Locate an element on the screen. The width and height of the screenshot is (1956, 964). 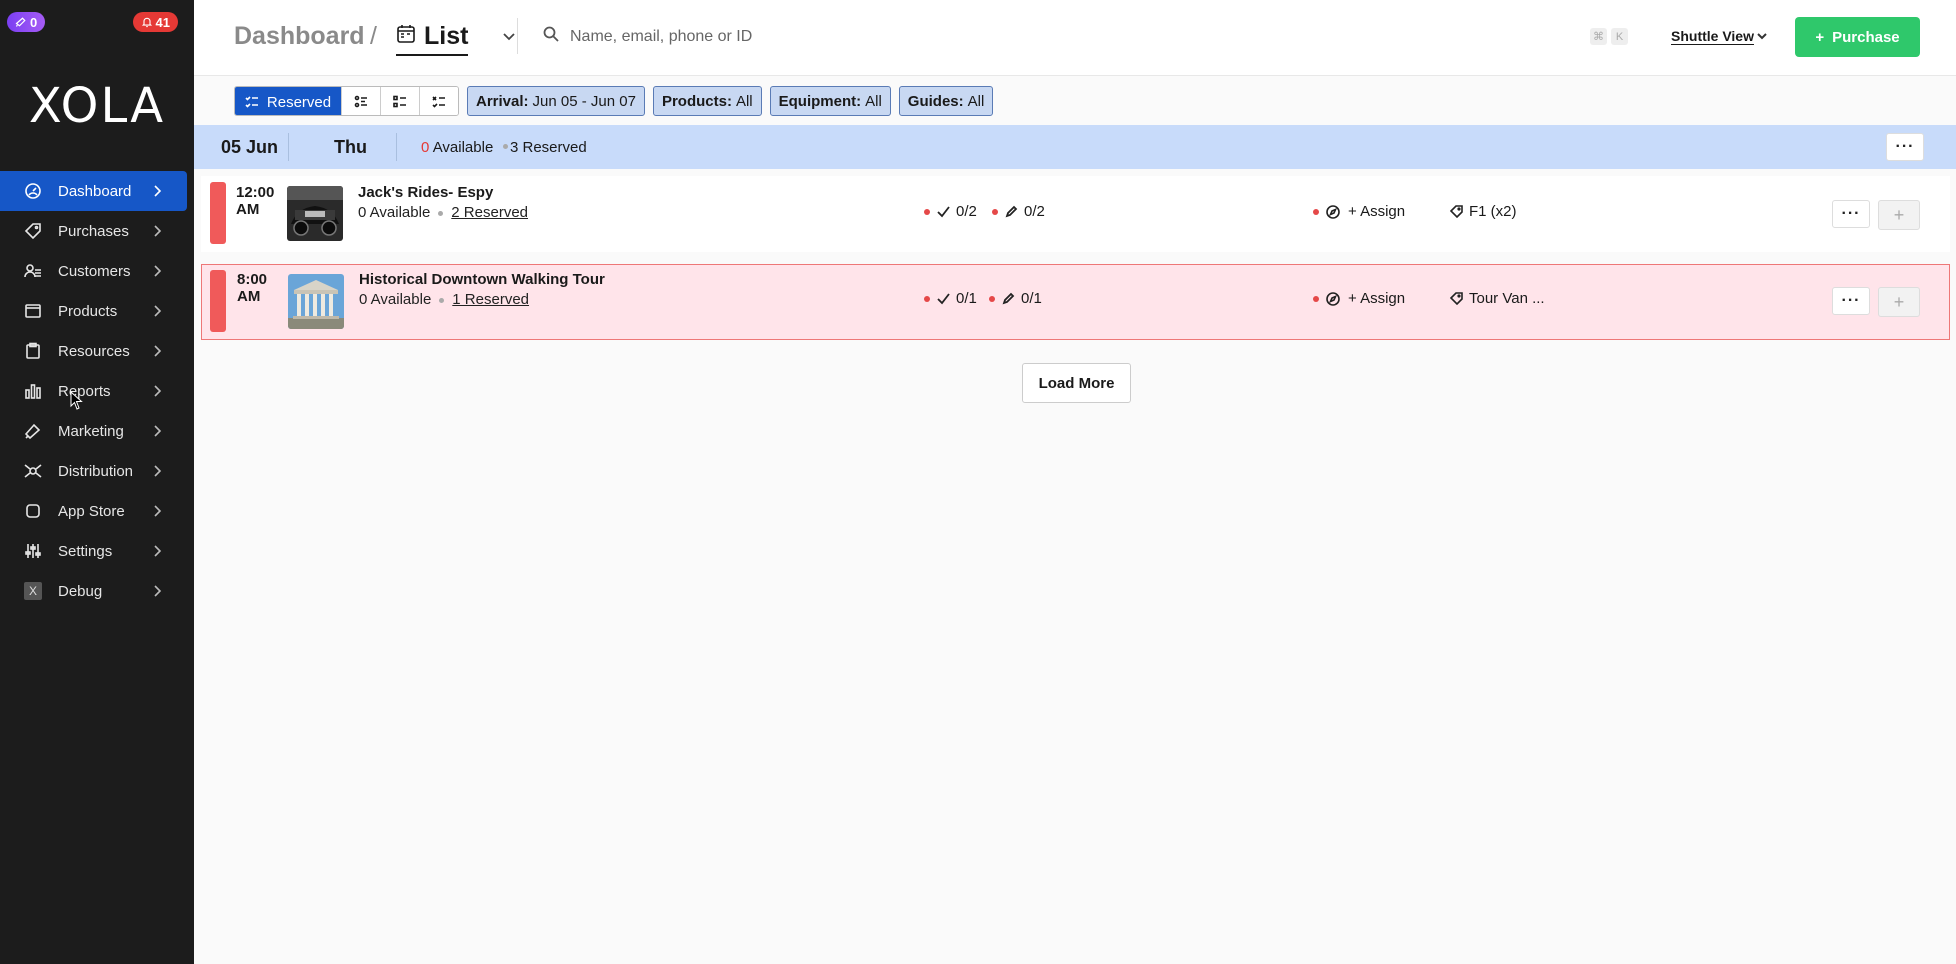
day-reserved: 3 Reserved is located at coordinates (548, 147).